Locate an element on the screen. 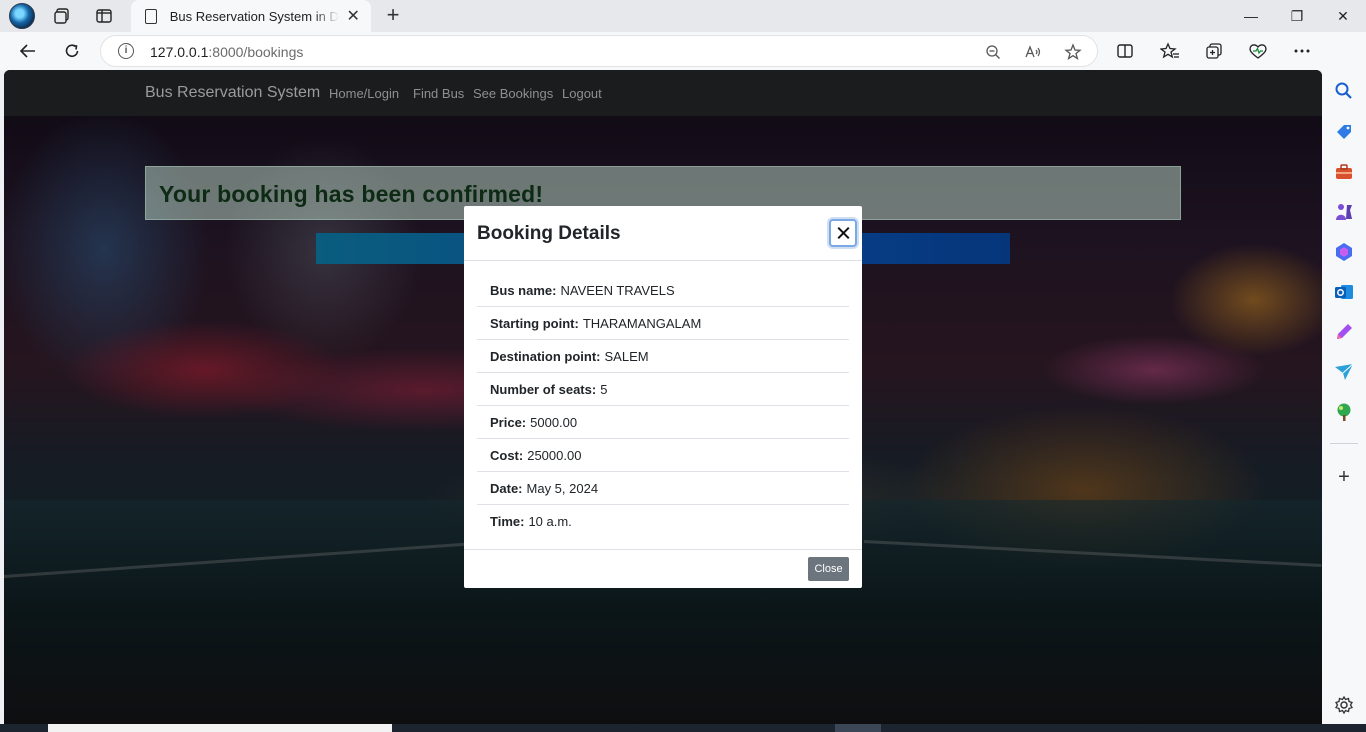 This screenshot has height=732, width=1366. minimize-button: — is located at coordinates (1251, 16).